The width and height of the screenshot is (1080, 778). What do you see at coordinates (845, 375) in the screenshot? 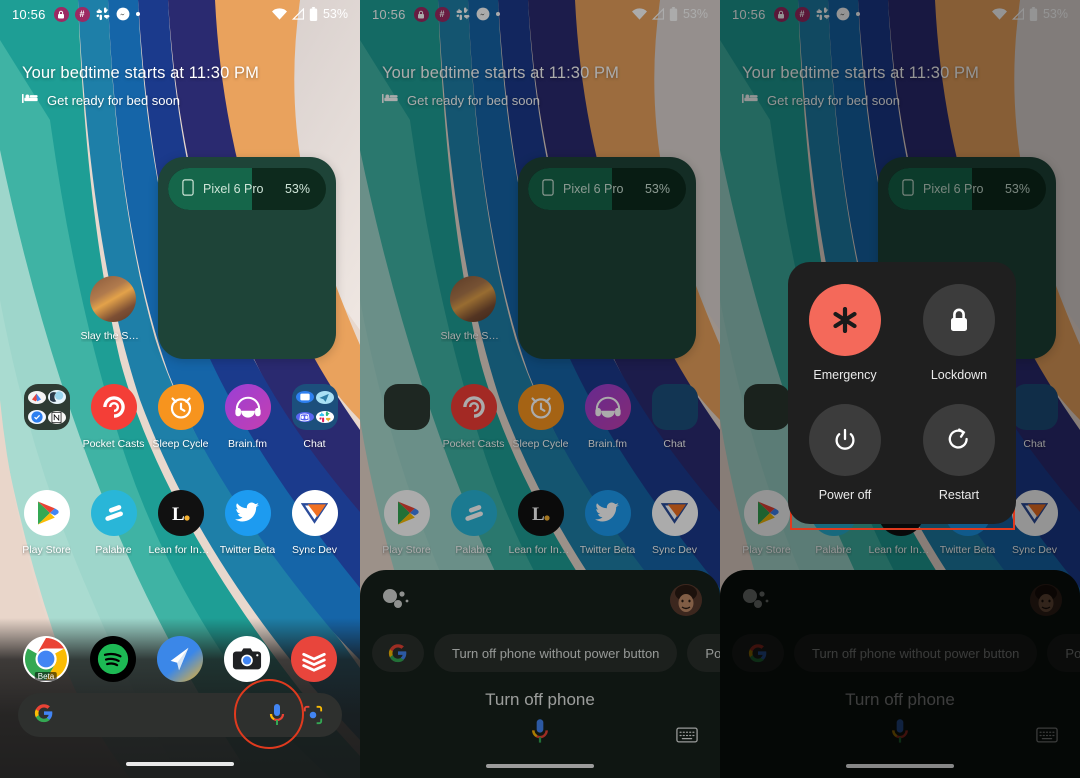
I see `power-menu-label: Emergency` at bounding box center [845, 375].